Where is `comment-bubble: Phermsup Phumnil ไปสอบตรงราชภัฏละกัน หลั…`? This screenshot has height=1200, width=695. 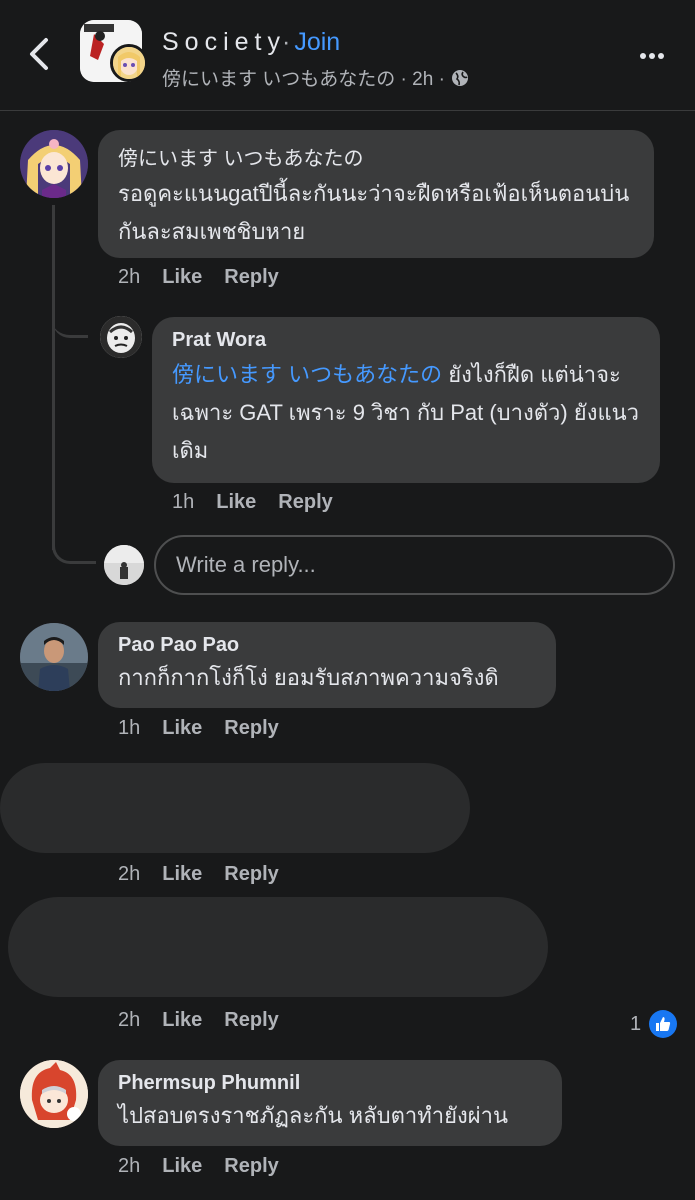
comment-bubble: Phermsup Phumnil ไปสอบตรงราชภัฏละกัน หลั… is located at coordinates (330, 1103).